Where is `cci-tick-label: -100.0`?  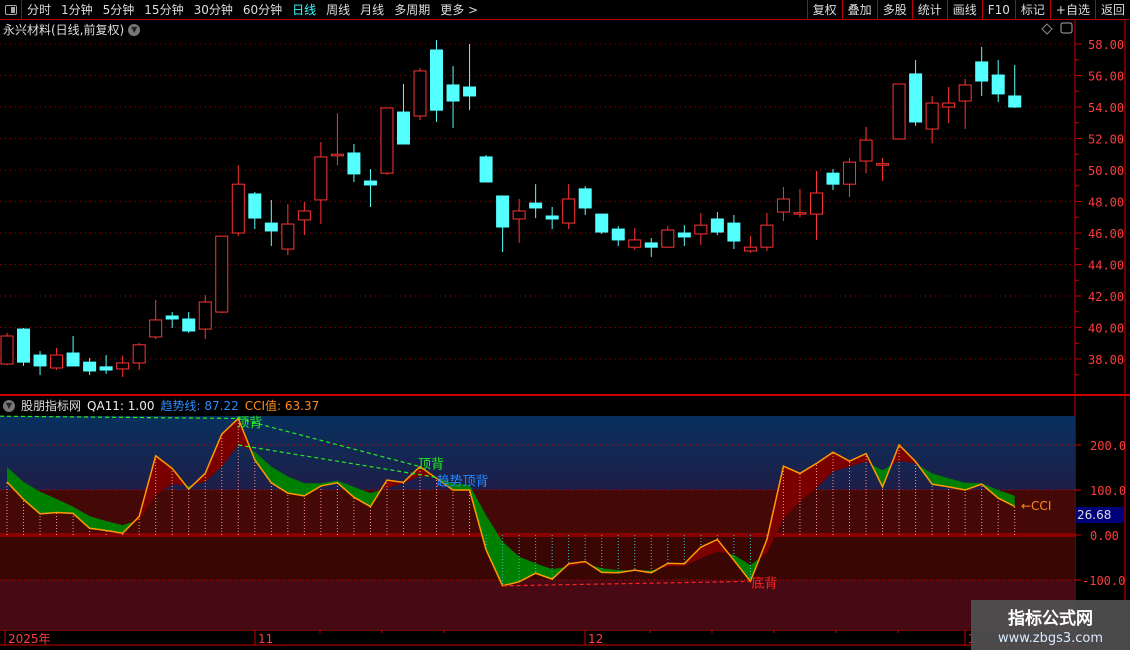 cci-tick-label: -100.0 is located at coordinates (1103, 581).